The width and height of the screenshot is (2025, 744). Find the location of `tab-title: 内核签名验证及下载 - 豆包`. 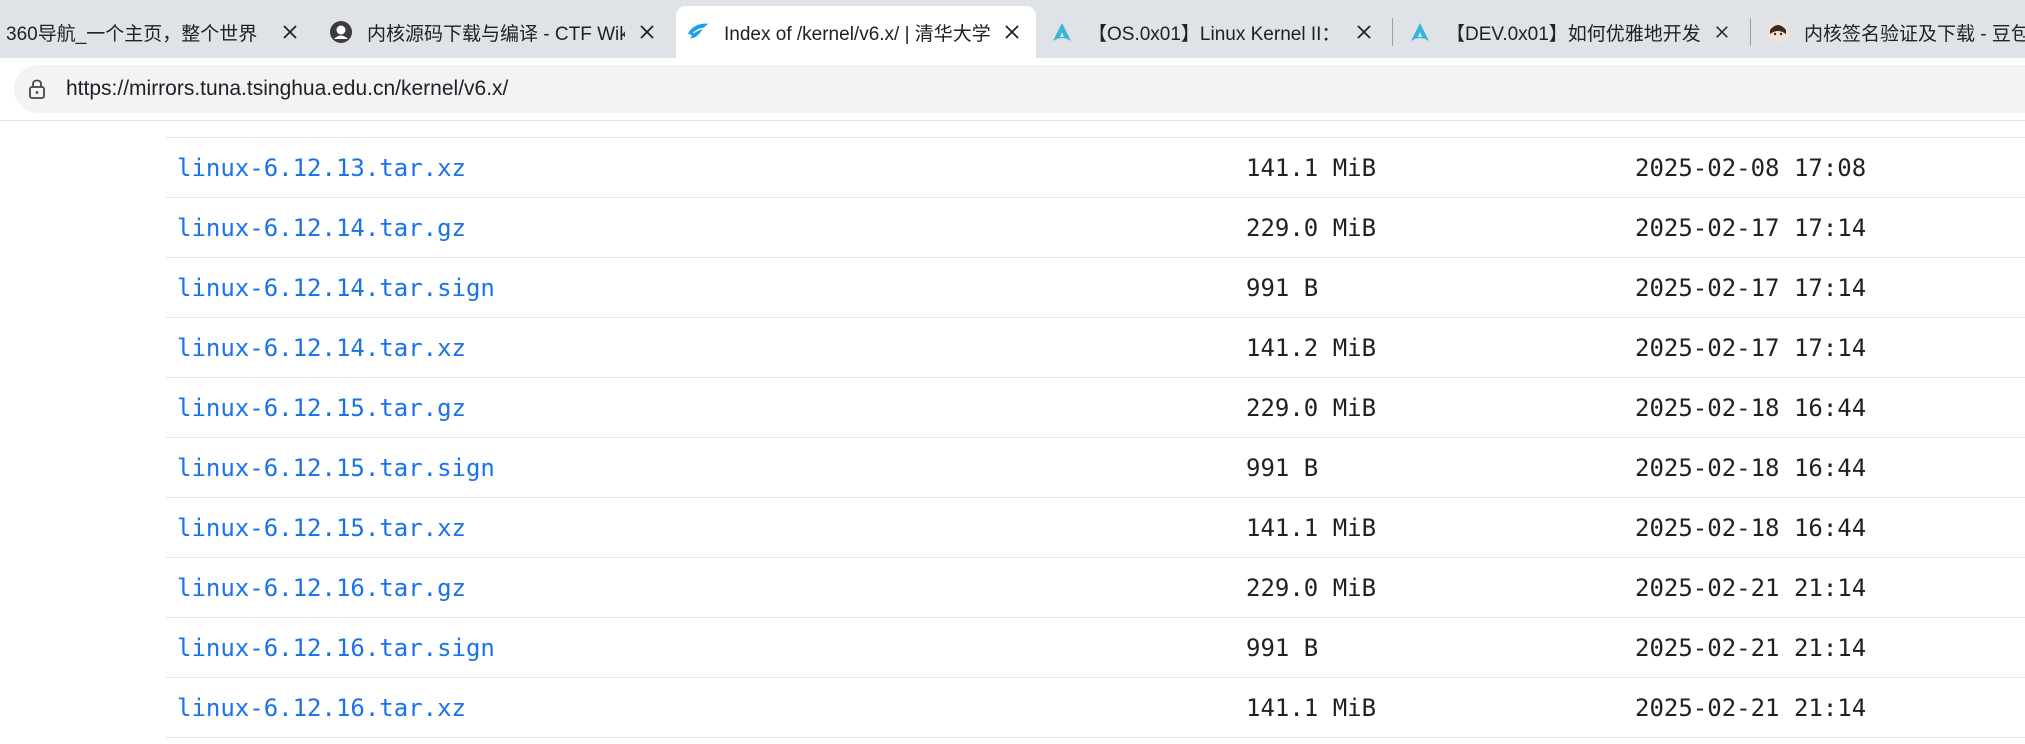

tab-title: 内核签名验证及下载 - 豆包 is located at coordinates (1914, 34).